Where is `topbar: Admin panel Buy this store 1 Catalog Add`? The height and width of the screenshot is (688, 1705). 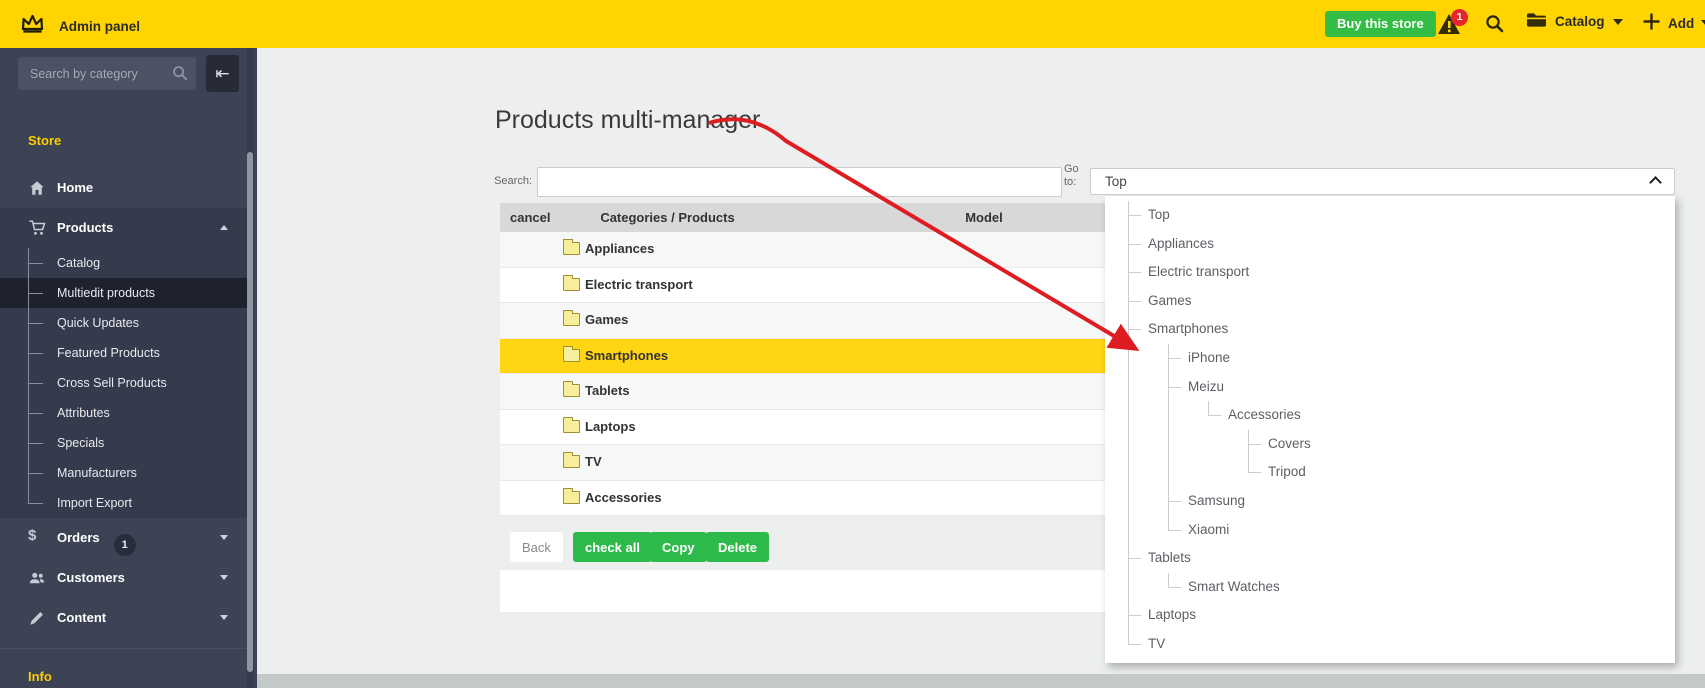 topbar: Admin panel Buy this store 1 Catalog Add is located at coordinates (852, 24).